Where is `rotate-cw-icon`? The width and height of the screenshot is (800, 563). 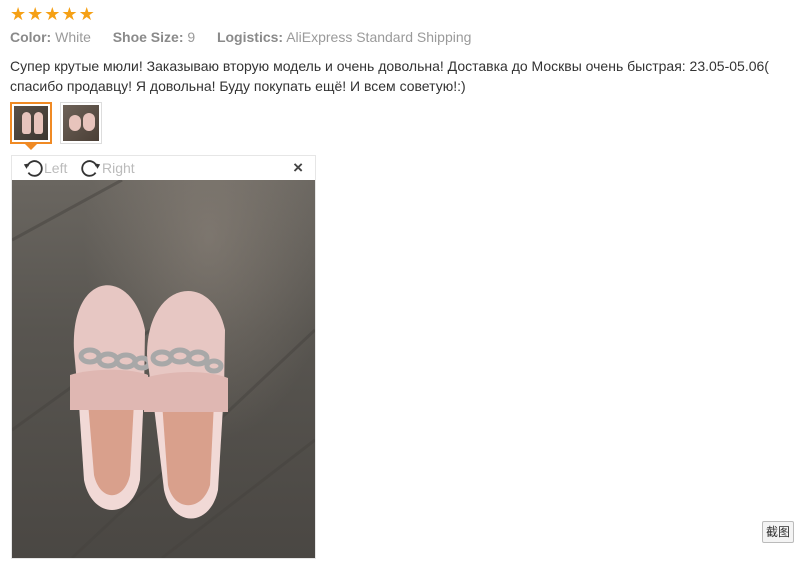 rotate-cw-icon is located at coordinates (91, 168).